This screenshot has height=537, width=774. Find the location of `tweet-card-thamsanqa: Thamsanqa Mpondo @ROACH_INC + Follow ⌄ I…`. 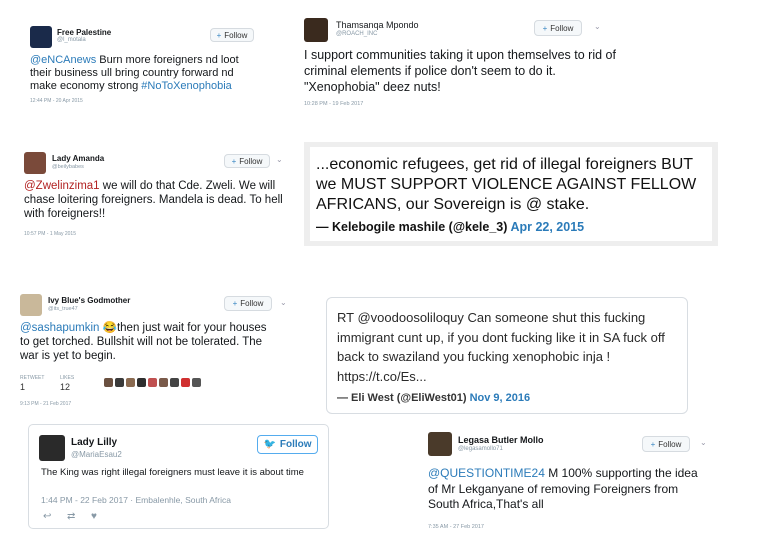

tweet-card-thamsanqa: Thamsanqa Mpondo @ROACH_INC + Follow ⌄ I… is located at coordinates (456, 61).